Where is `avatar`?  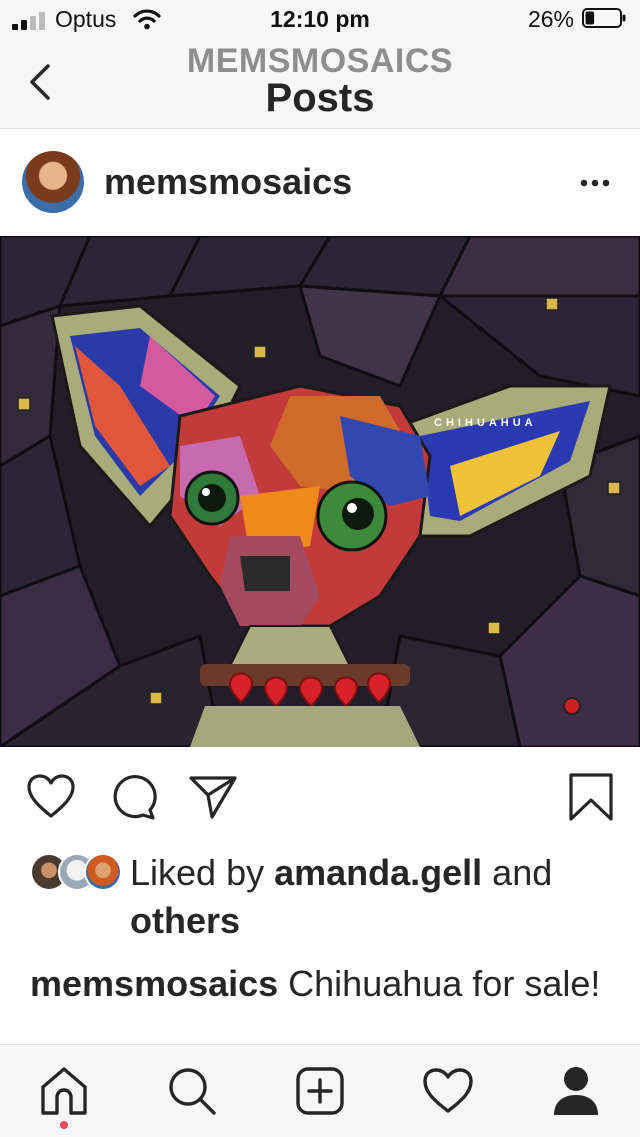
avatar is located at coordinates (53, 182).